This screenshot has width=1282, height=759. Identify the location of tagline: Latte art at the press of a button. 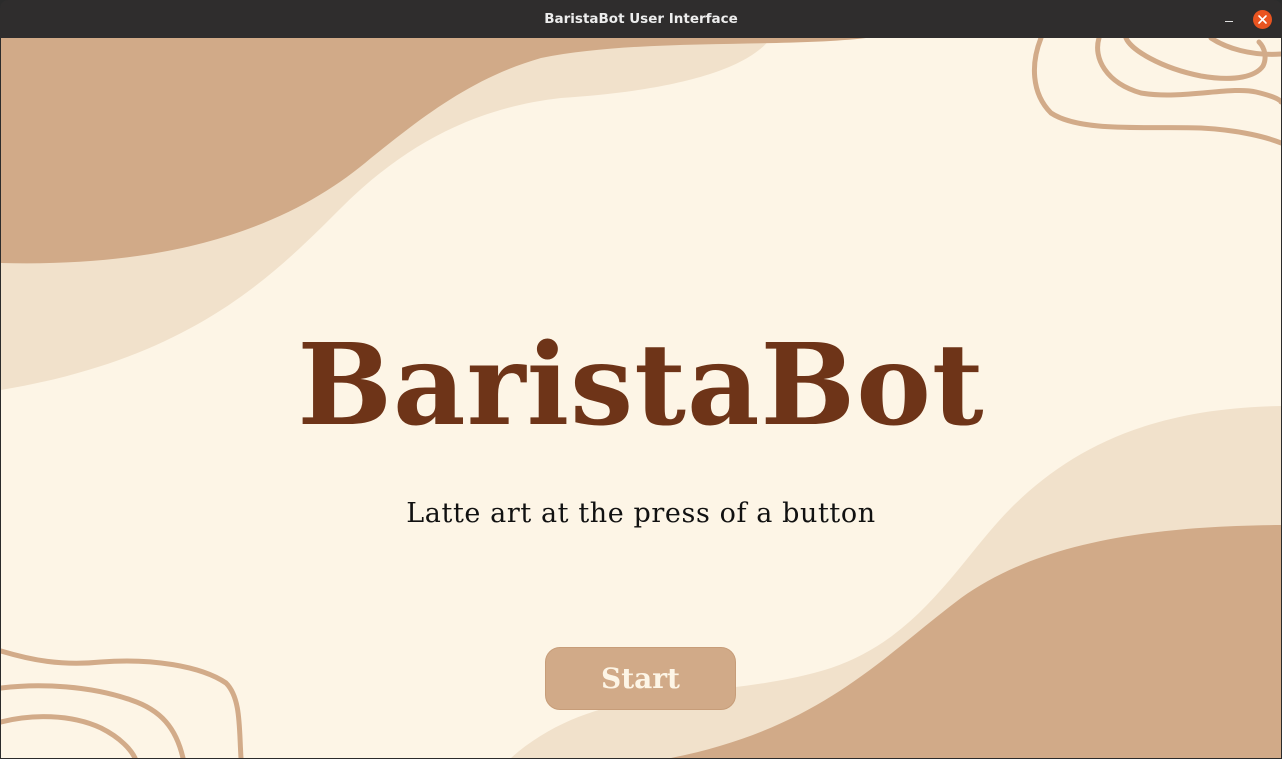
(641, 513).